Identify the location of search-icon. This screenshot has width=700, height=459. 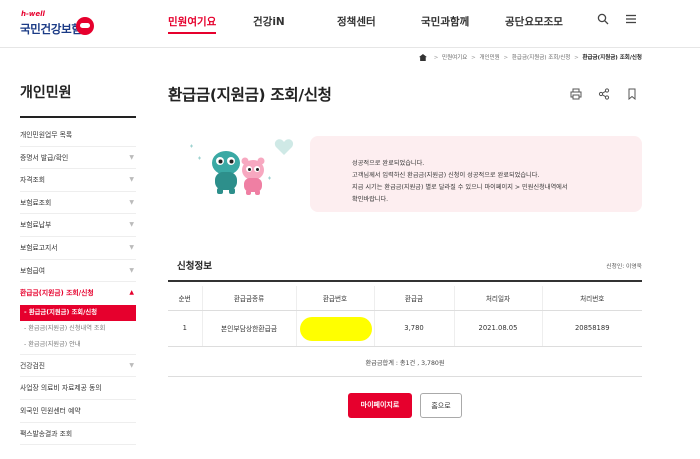
(603, 21).